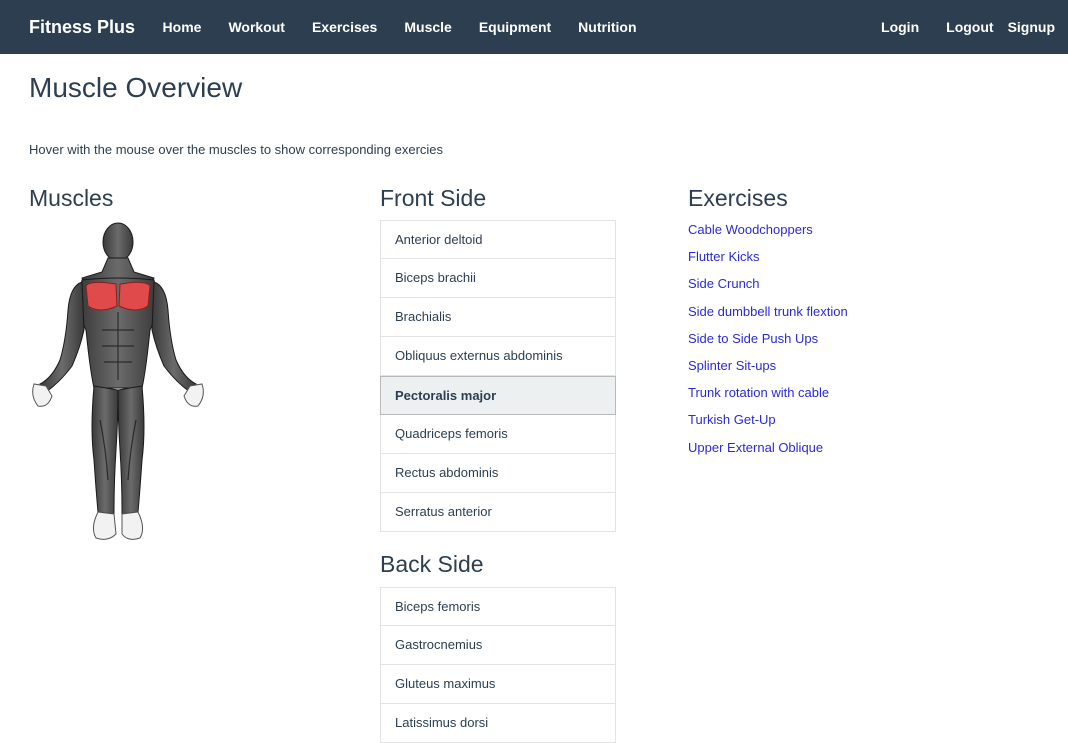 The width and height of the screenshot is (1068, 743). Describe the element at coordinates (732, 365) in the screenshot. I see `exercise-link-splinter-sit-ups: Splinter Sit-ups` at that location.